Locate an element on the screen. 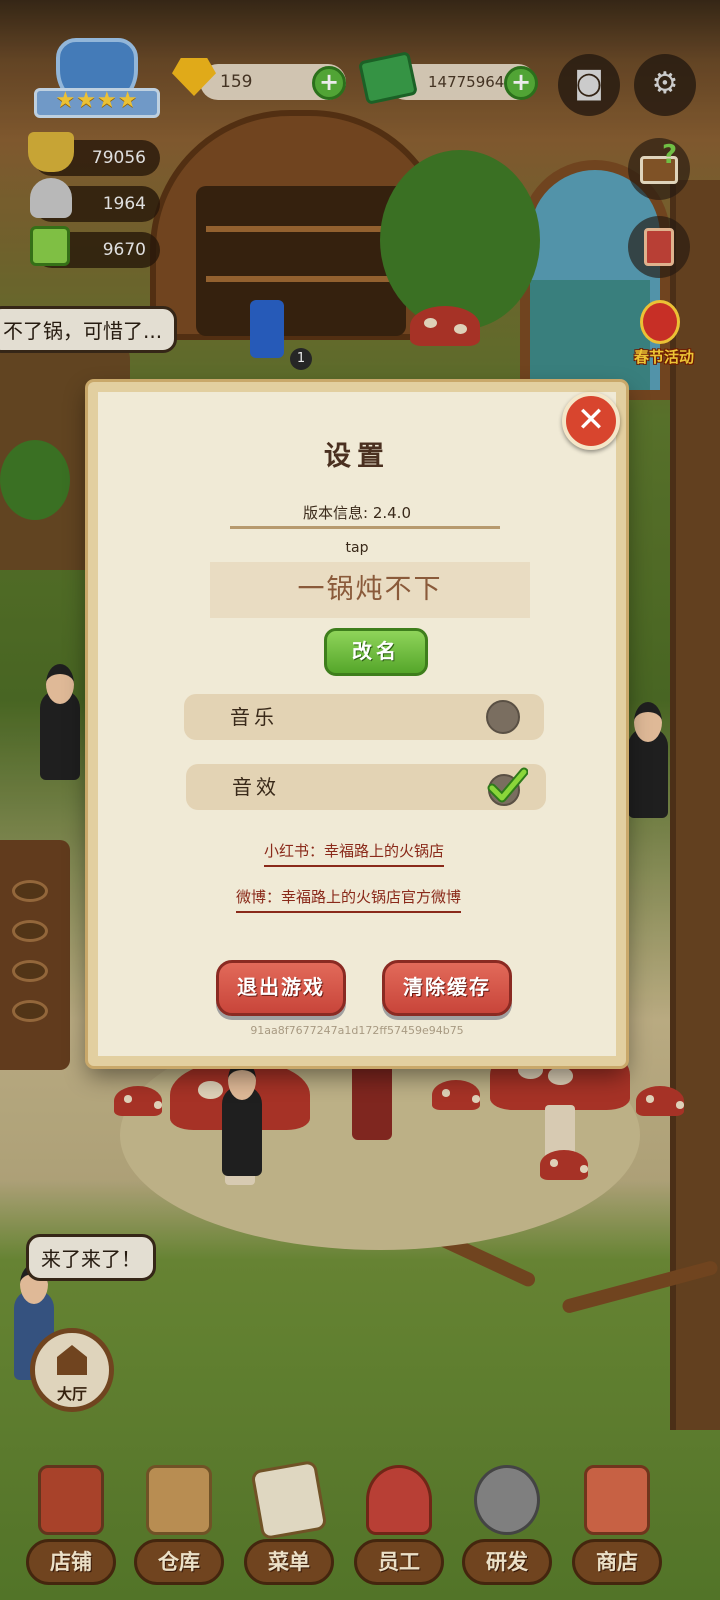 The width and height of the screenshot is (720, 1600). rename-button: 改名 is located at coordinates (376, 652).